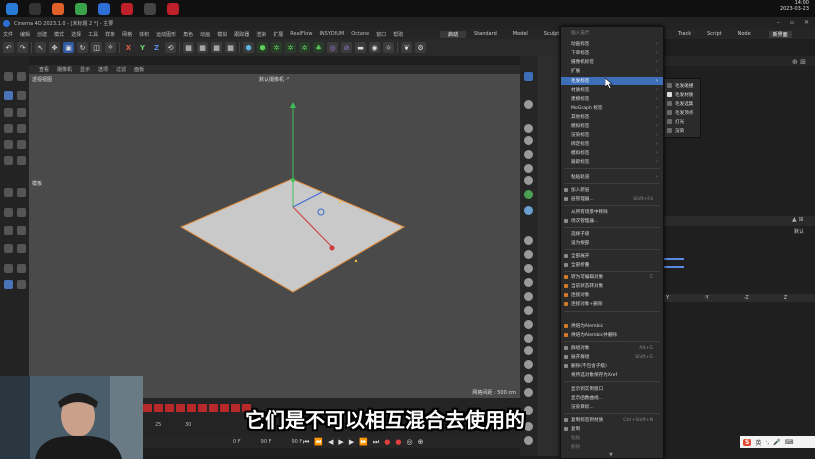 The width and height of the screenshot is (815, 459). I want to click on submenu-item-render: 渲染, so click(682, 131).